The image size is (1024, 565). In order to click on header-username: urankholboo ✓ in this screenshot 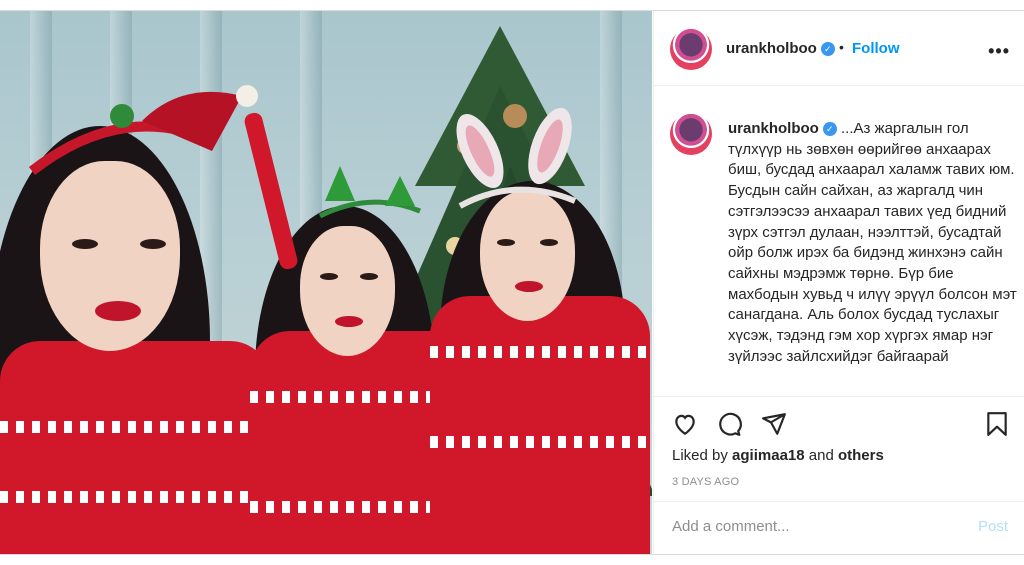, I will do `click(780, 48)`.